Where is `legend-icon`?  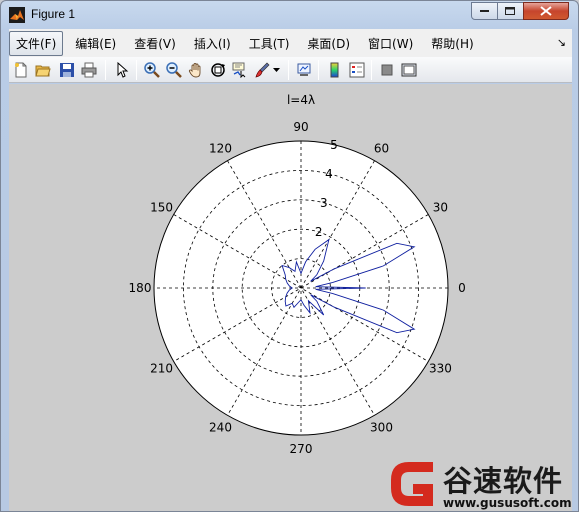 legend-icon is located at coordinates (357, 70).